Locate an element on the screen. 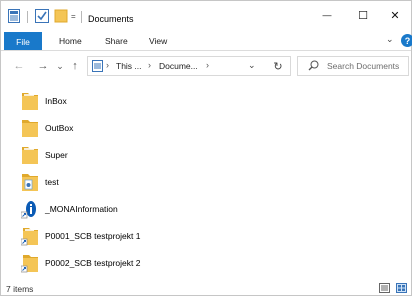  minimize-button: — is located at coordinates (327, 15).